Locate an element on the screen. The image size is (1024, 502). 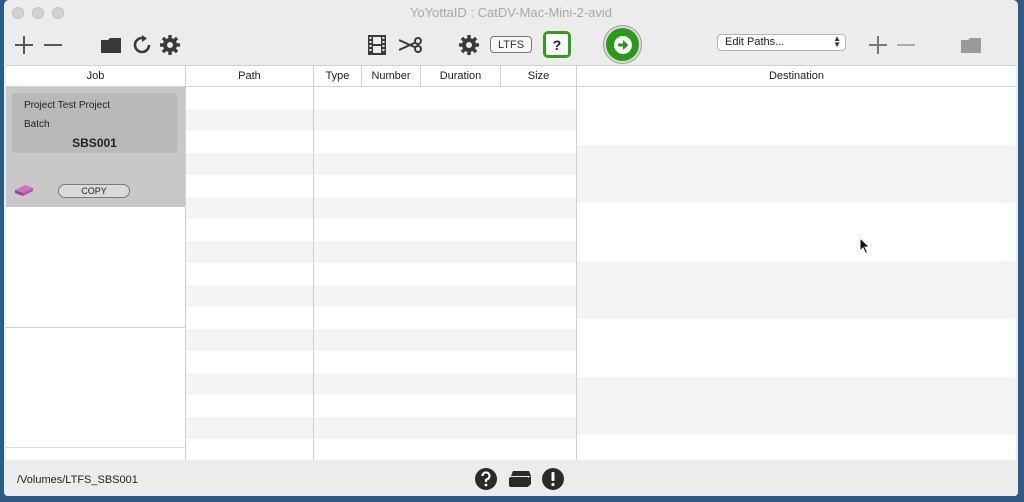
header-path: Path is located at coordinates (250, 76).